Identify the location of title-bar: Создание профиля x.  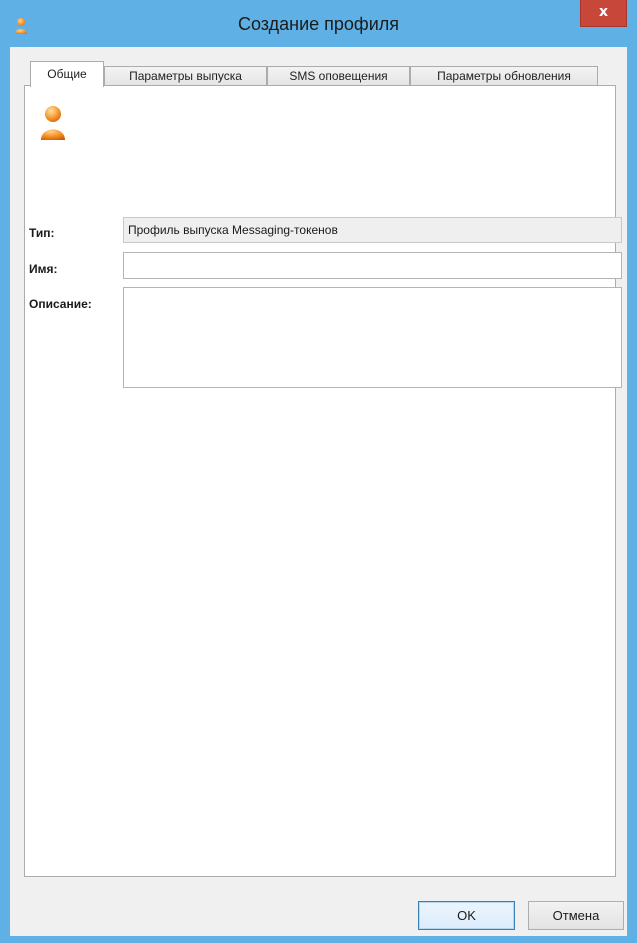
(318, 23).